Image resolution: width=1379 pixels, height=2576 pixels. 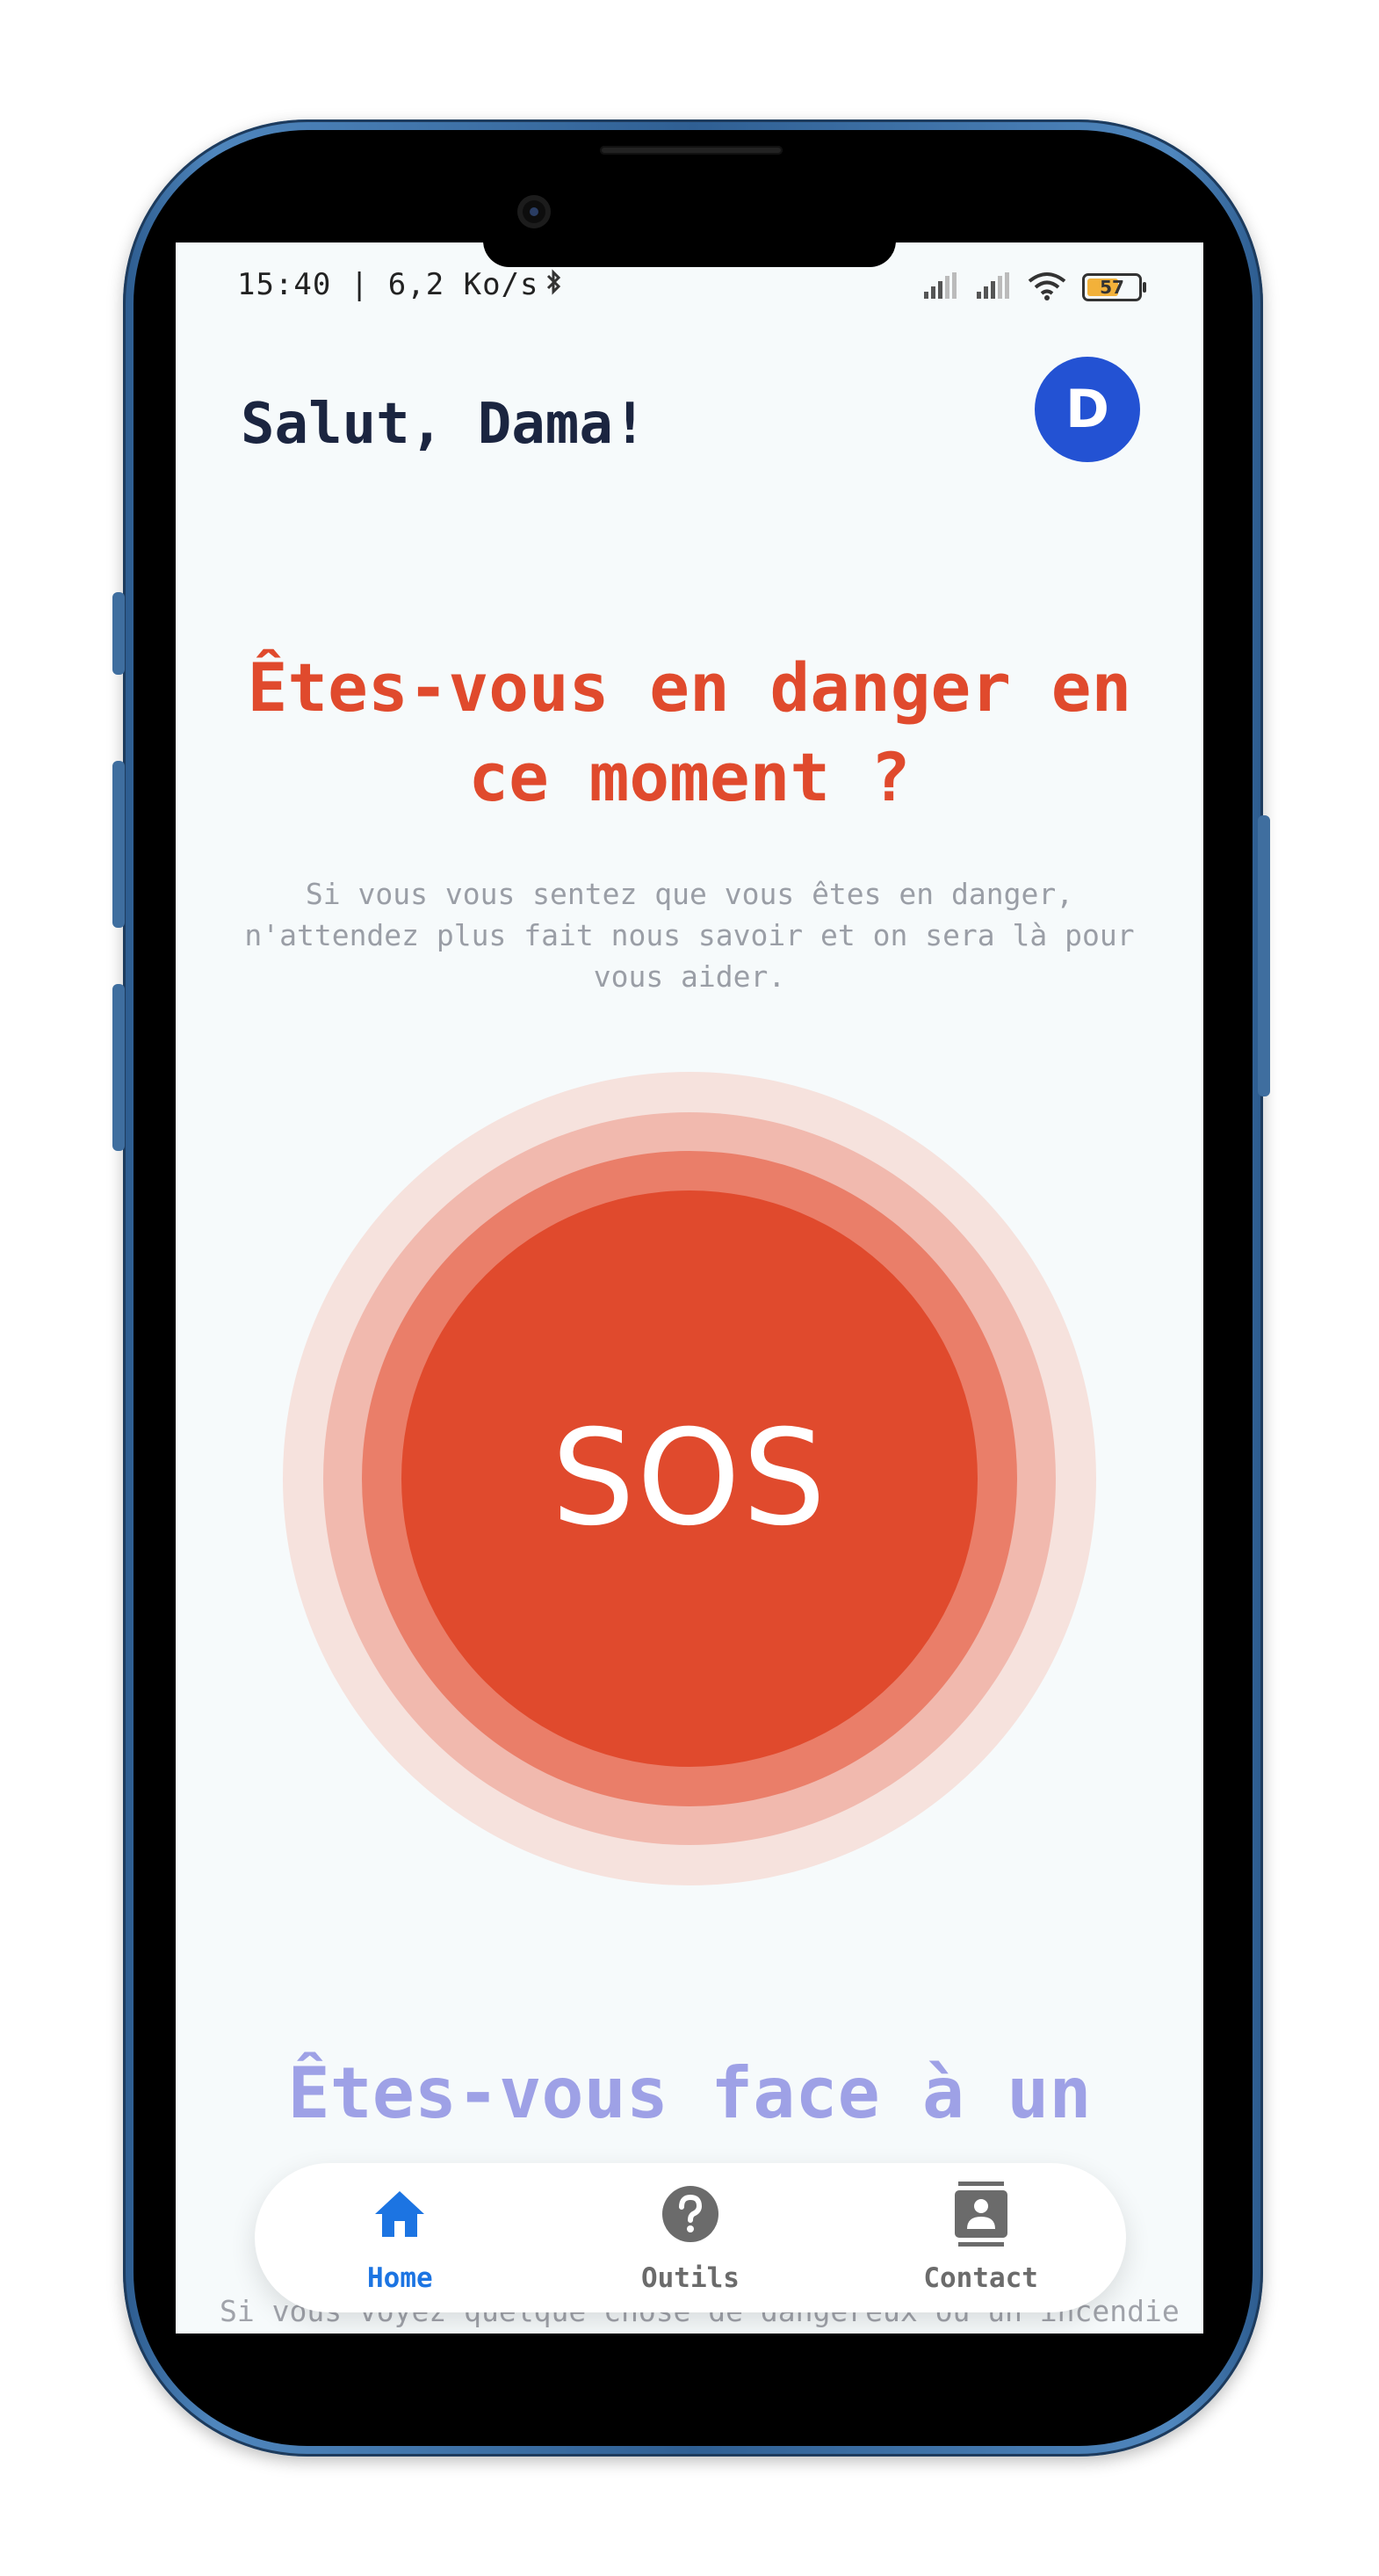 I want to click on nav-label-contact: Contact, so click(x=981, y=2278).